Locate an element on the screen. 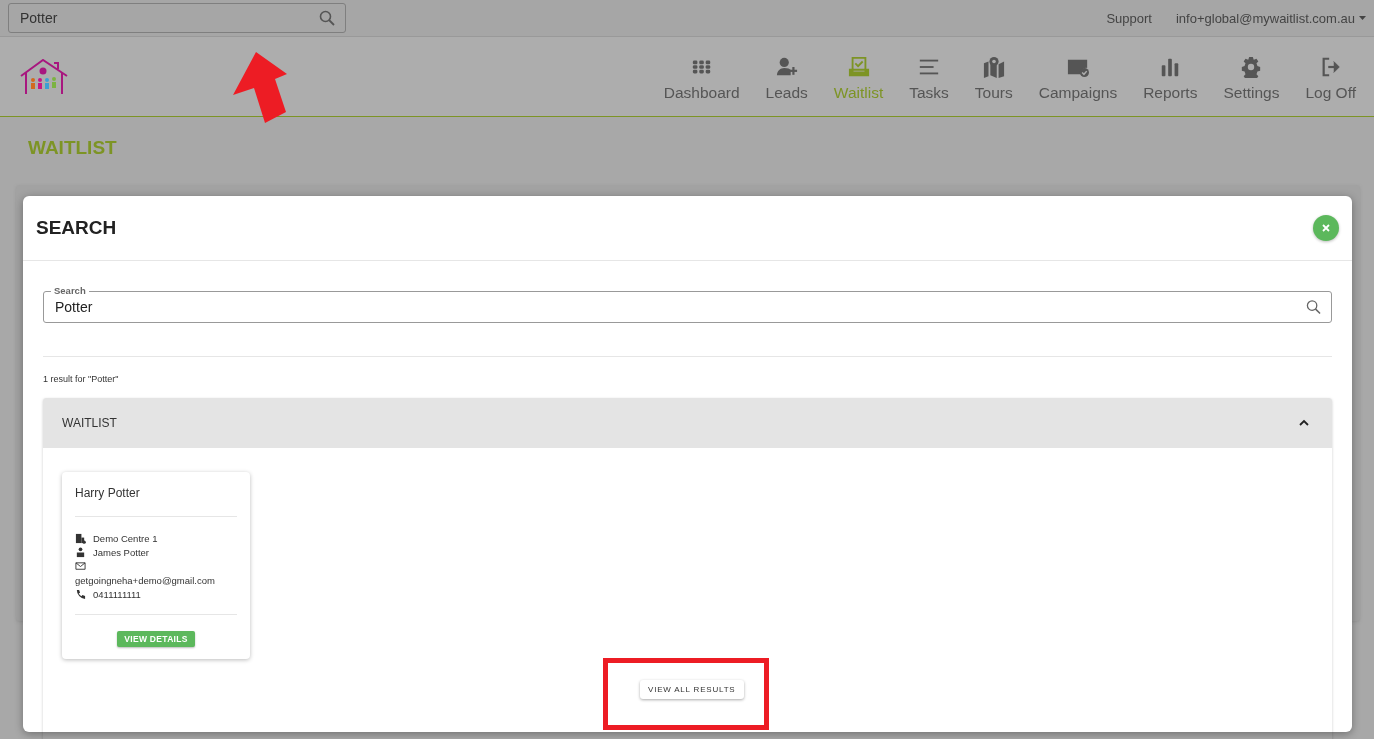 The width and height of the screenshot is (1374, 739). nav-tab: Dashboard is located at coordinates (701, 78).